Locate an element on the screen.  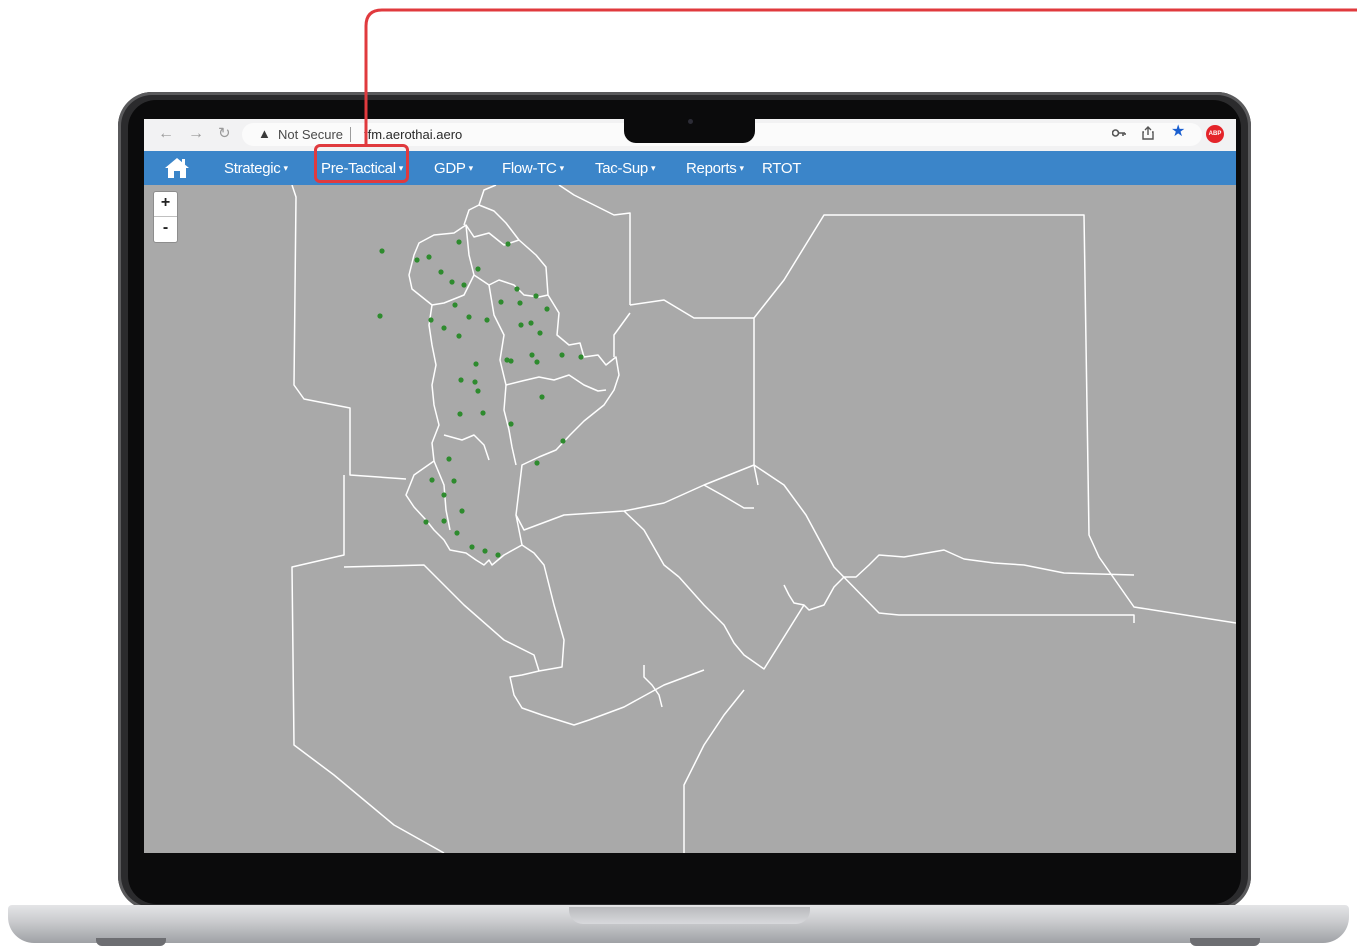
menu-reports: Reports ▾ is located at coordinates (715, 168).